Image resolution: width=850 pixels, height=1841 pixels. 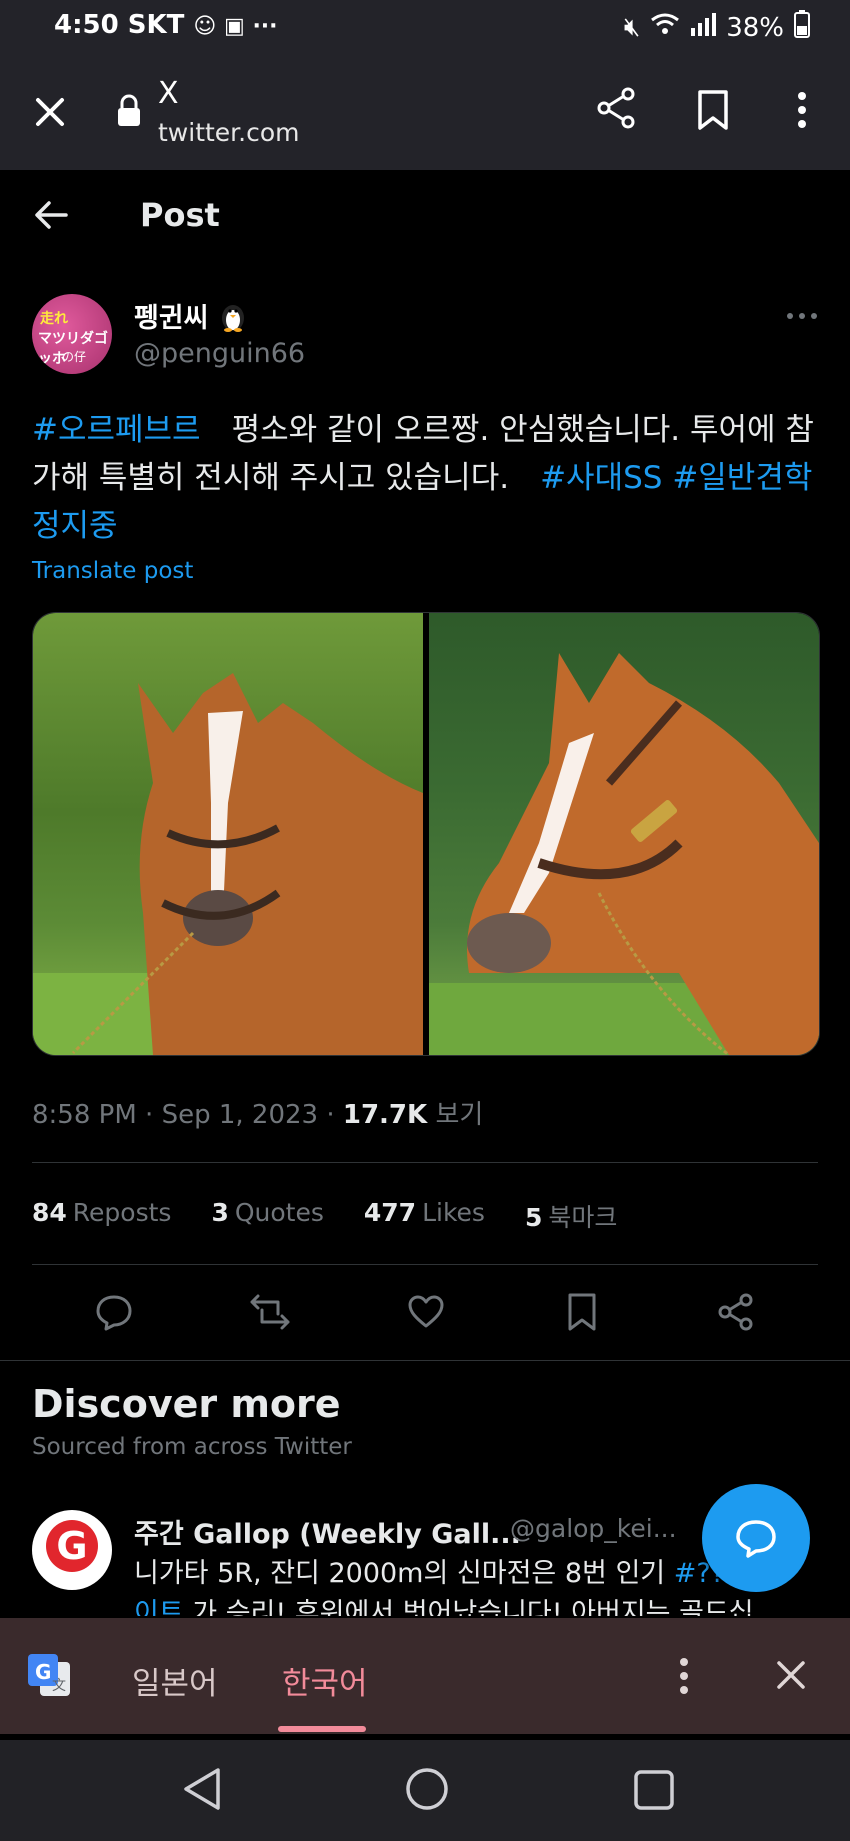 I want to click on nav-home-button, so click(x=427, y=1791).